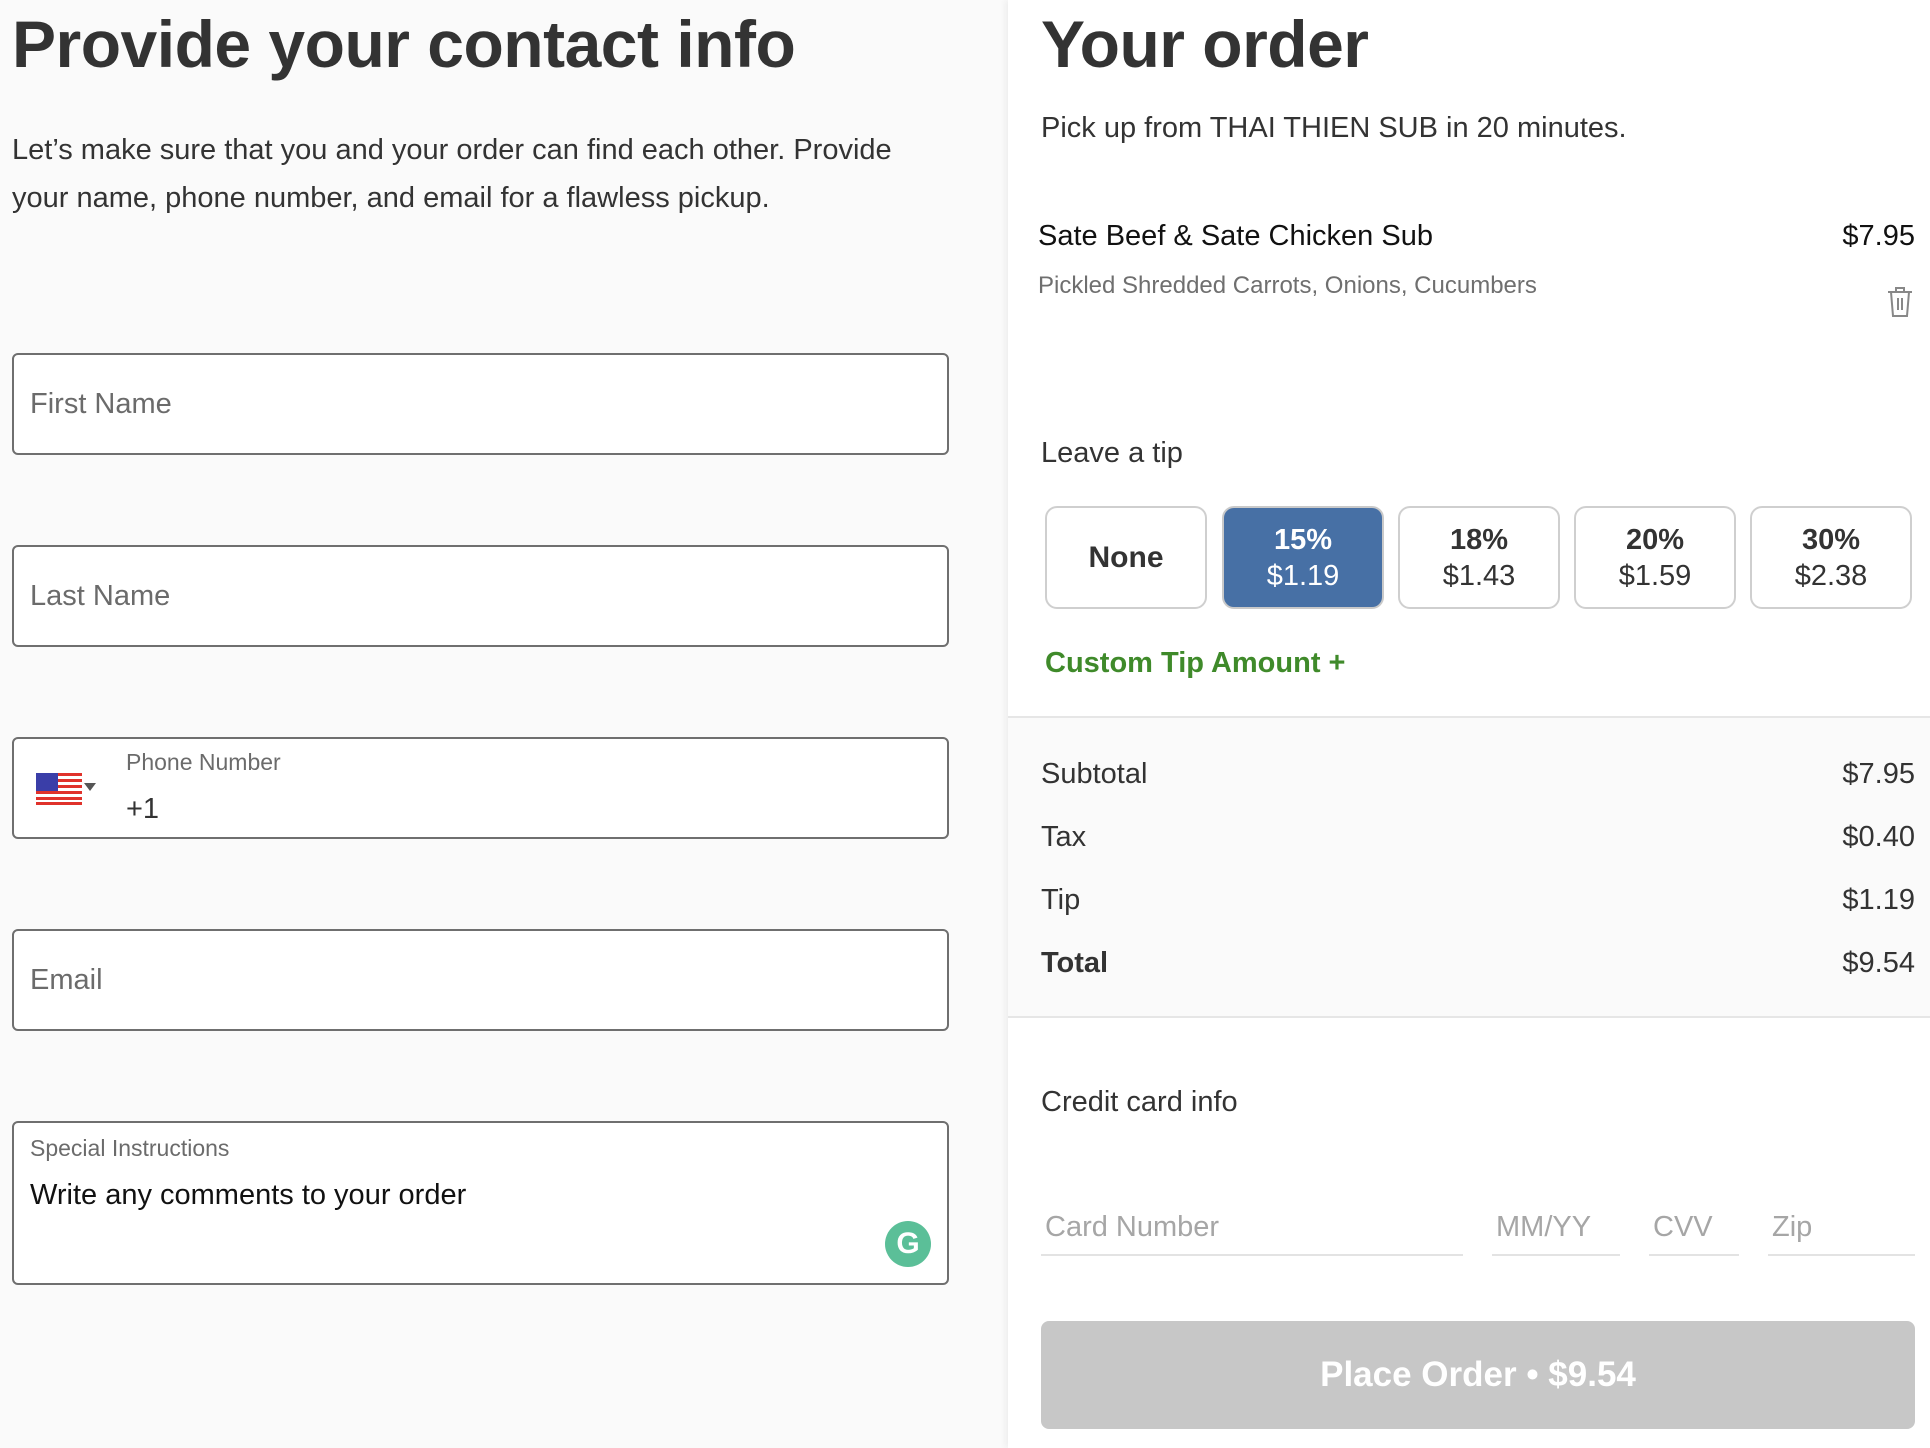  What do you see at coordinates (480, 788) in the screenshot?
I see `phone-field: Phone Number` at bounding box center [480, 788].